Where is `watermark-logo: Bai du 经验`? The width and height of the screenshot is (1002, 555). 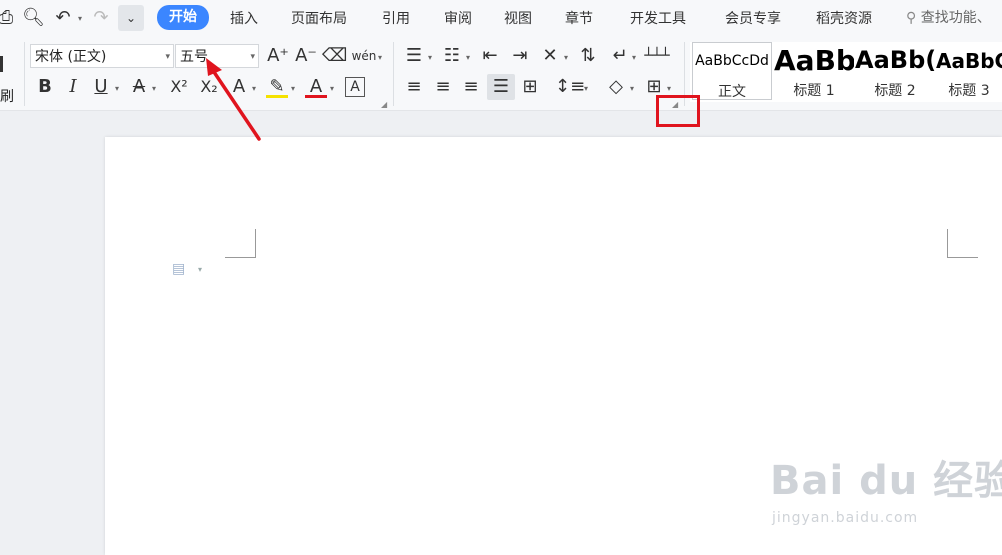
watermark-logo: Bai du 经验 is located at coordinates (886, 481).